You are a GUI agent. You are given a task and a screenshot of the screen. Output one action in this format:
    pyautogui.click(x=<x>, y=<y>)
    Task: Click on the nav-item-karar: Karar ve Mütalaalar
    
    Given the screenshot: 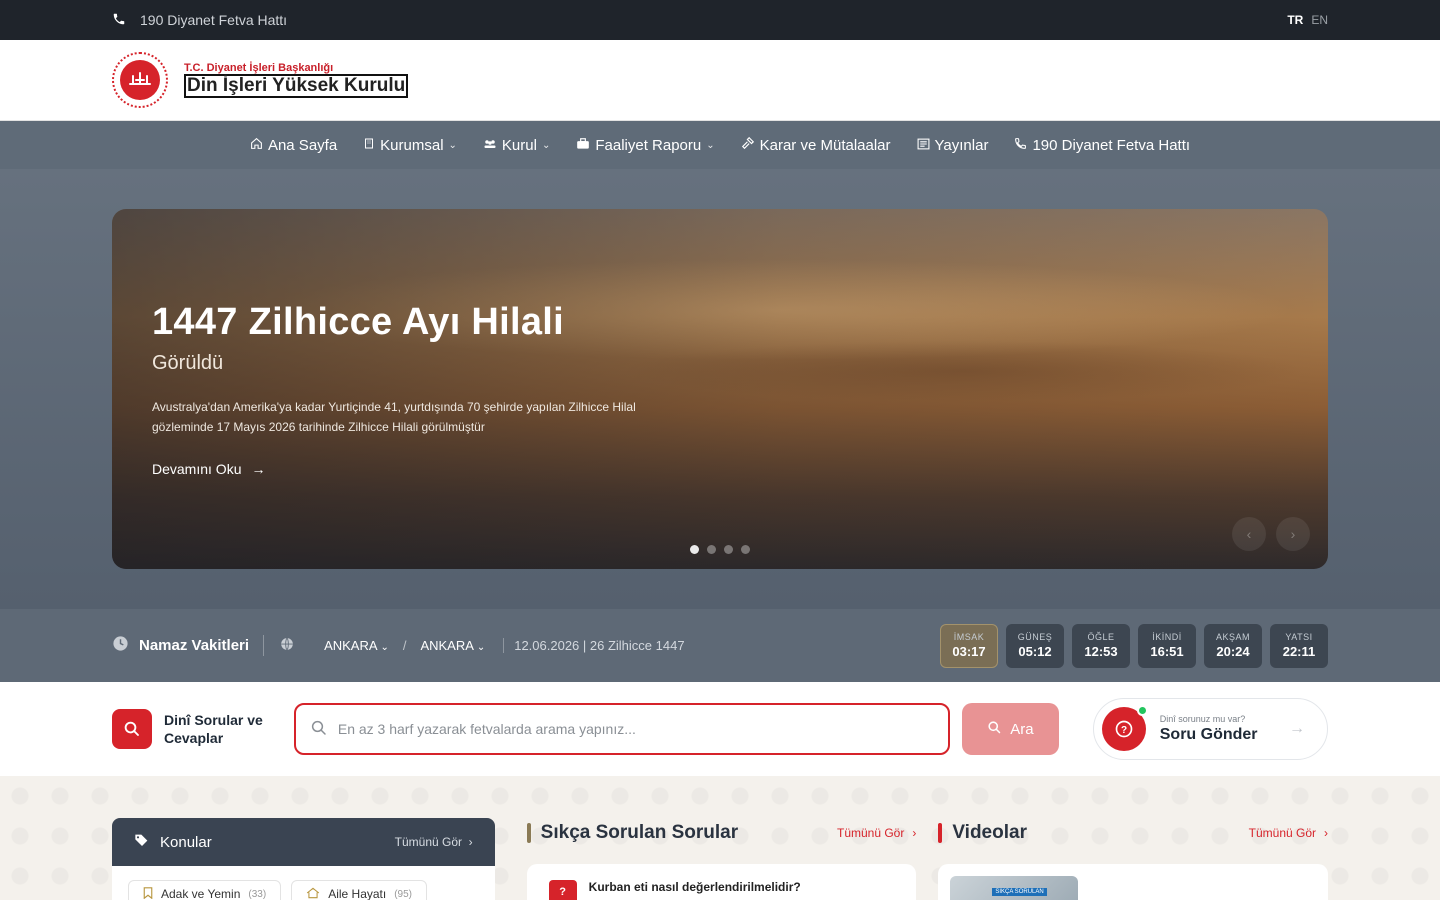 What is the action you would take?
    pyautogui.click(x=816, y=145)
    